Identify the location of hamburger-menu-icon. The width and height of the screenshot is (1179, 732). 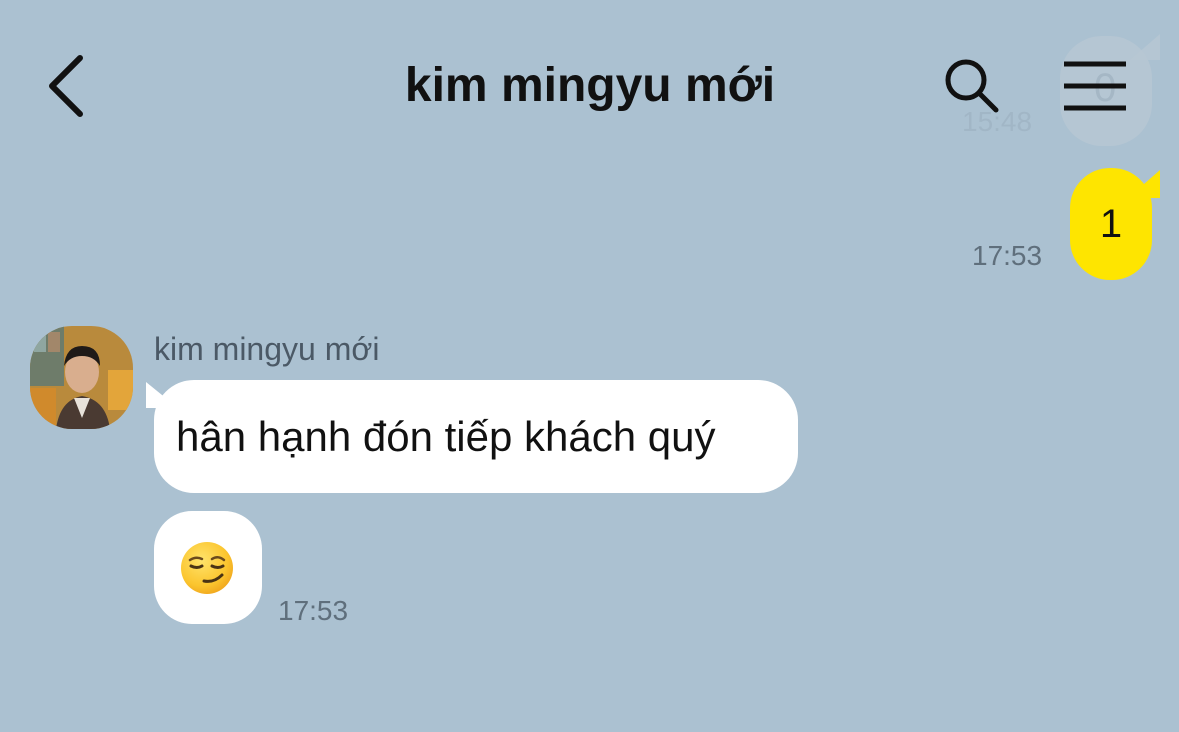
(1095, 86).